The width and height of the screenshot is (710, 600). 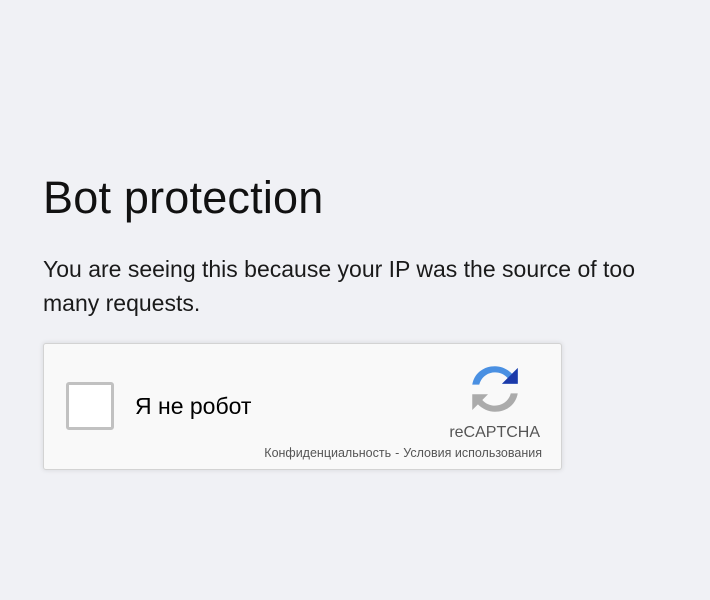 What do you see at coordinates (327, 453) in the screenshot?
I see `privacy-link: Конфиденциальность` at bounding box center [327, 453].